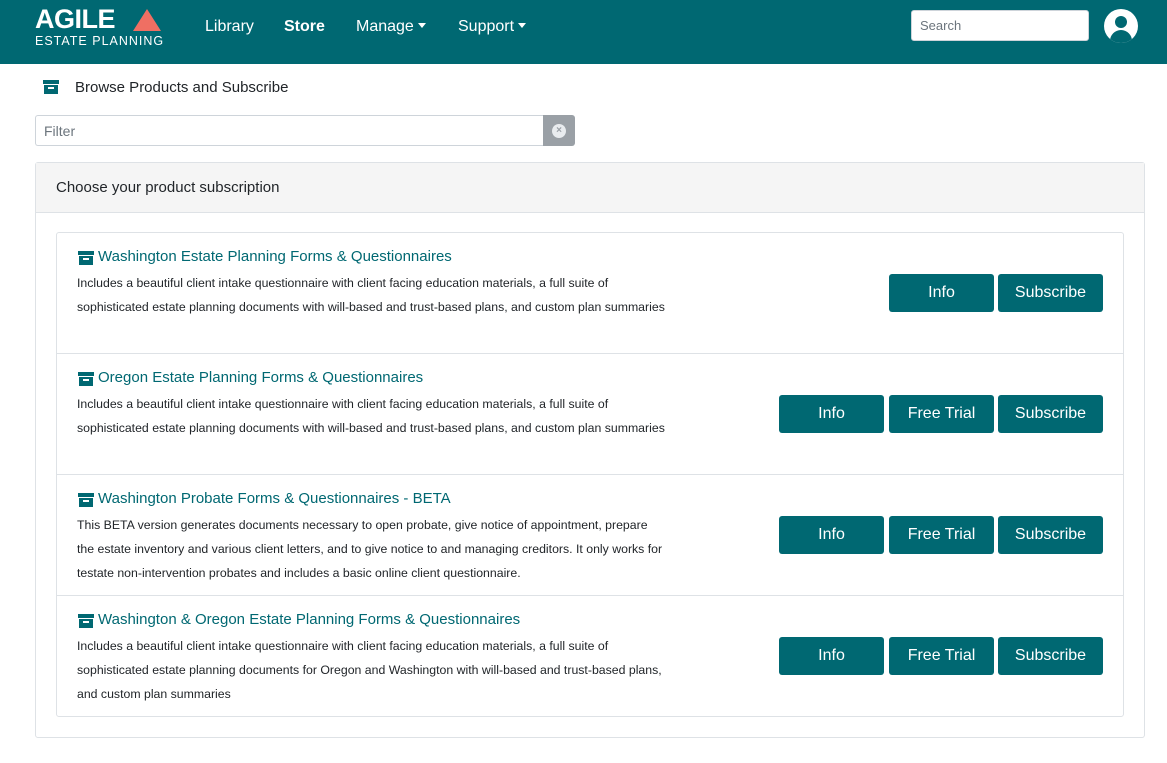  Describe the element at coordinates (100, 41) in the screenshot. I see `logo-tagline: ESTATE PLANNING` at that location.